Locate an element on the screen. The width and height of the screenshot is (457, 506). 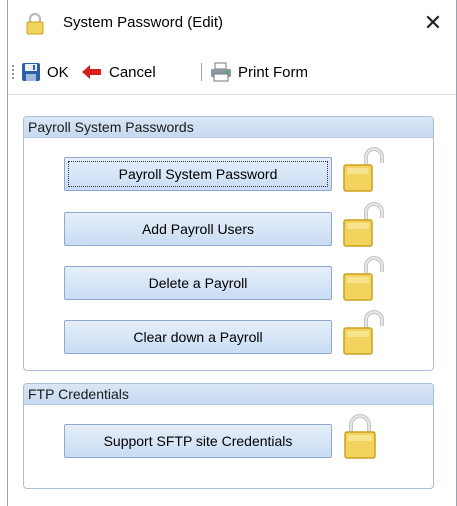
save-icon is located at coordinates (31, 72).